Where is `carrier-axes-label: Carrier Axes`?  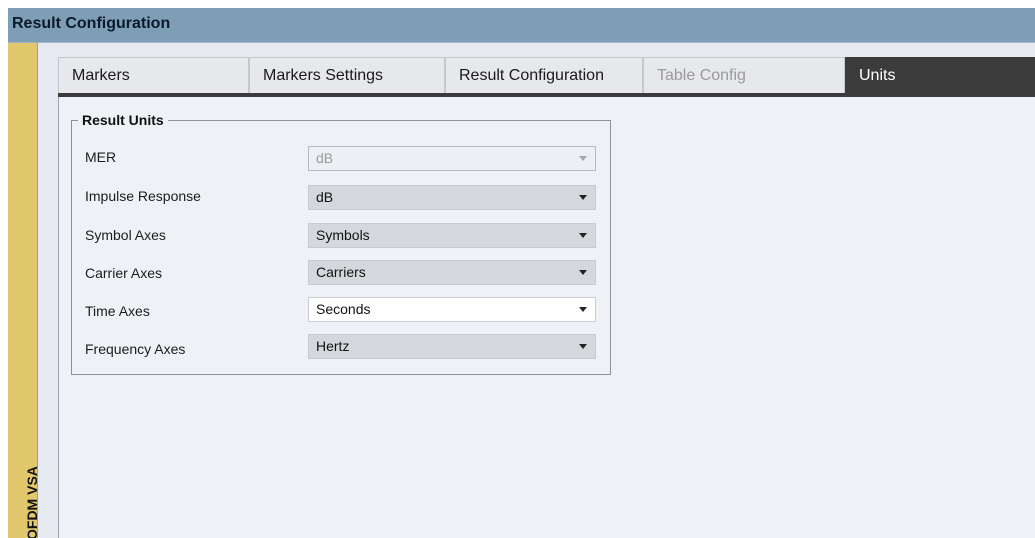 carrier-axes-label: Carrier Axes is located at coordinates (124, 273).